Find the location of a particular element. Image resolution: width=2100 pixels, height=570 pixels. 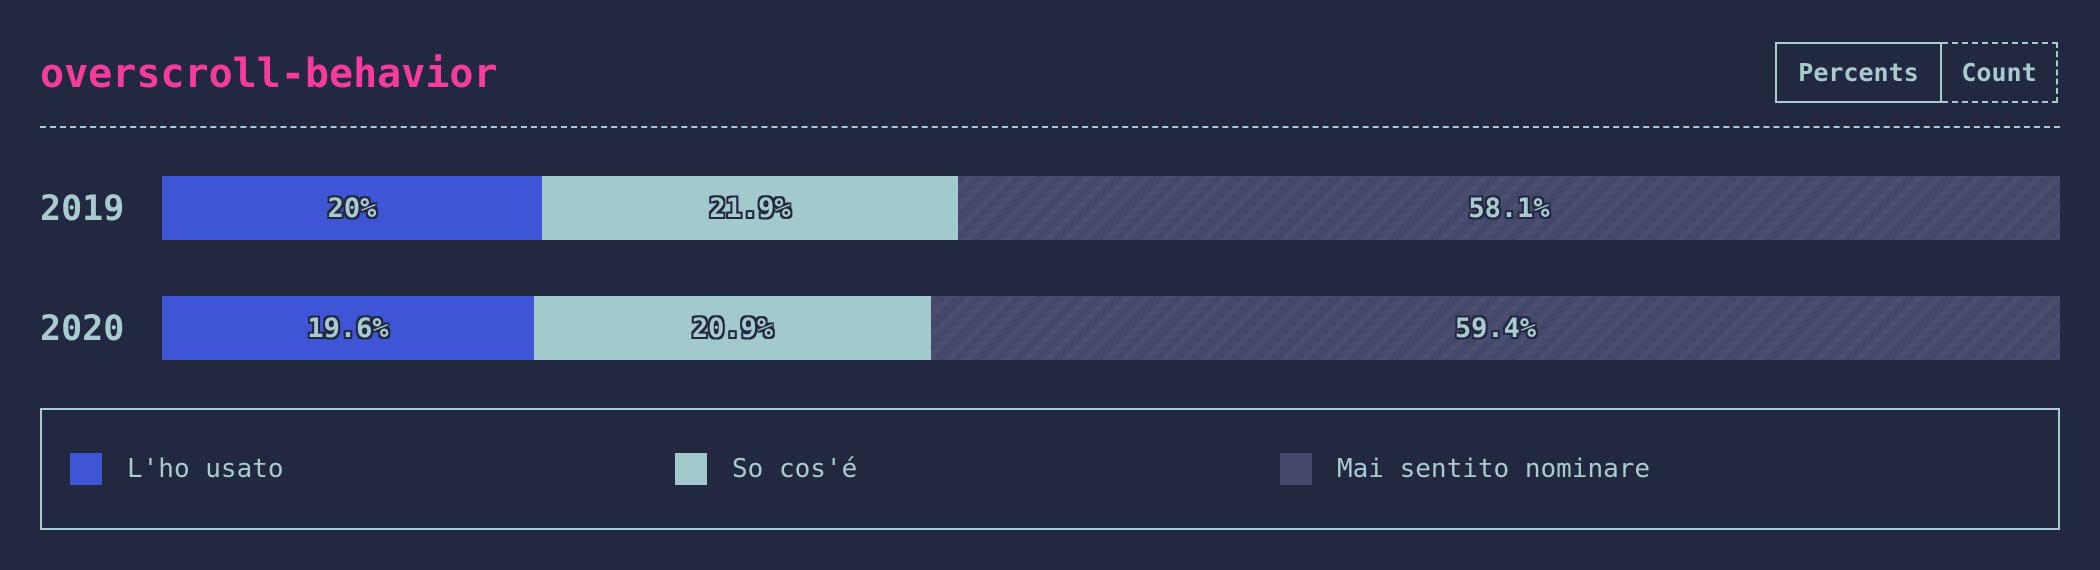

legend-swatch-know is located at coordinates (691, 469).